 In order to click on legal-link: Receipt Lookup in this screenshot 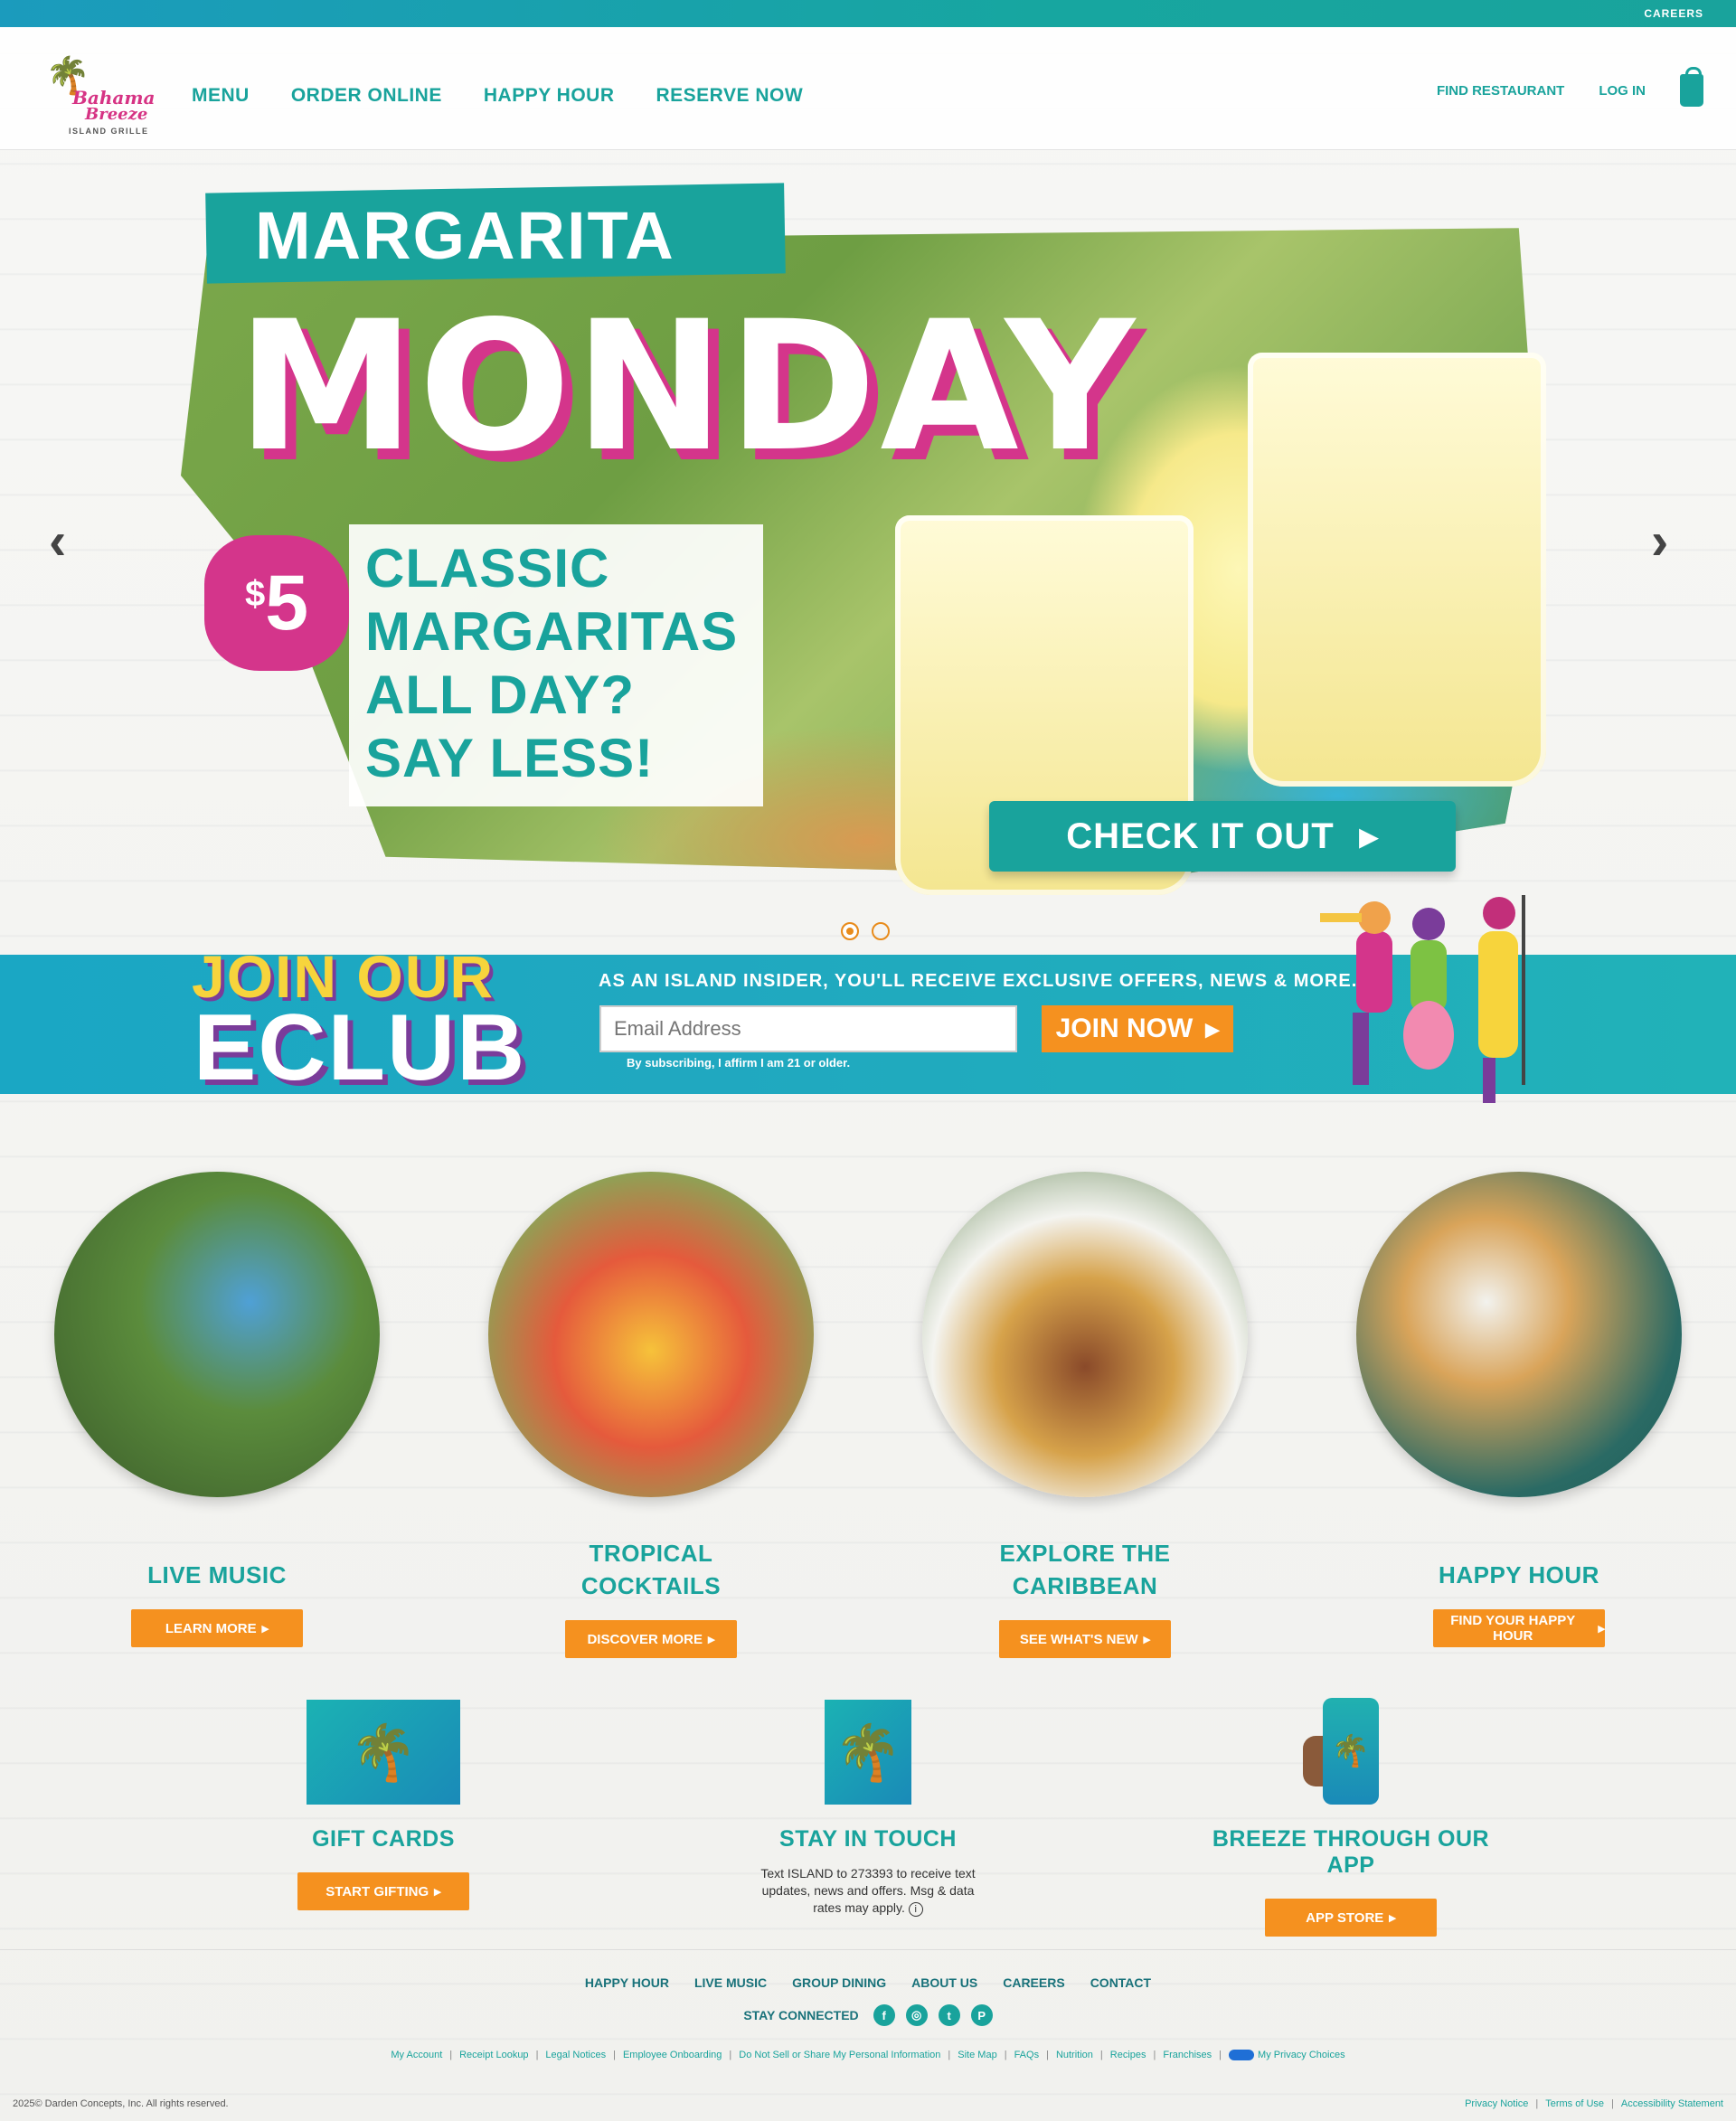, I will do `click(494, 2055)`.